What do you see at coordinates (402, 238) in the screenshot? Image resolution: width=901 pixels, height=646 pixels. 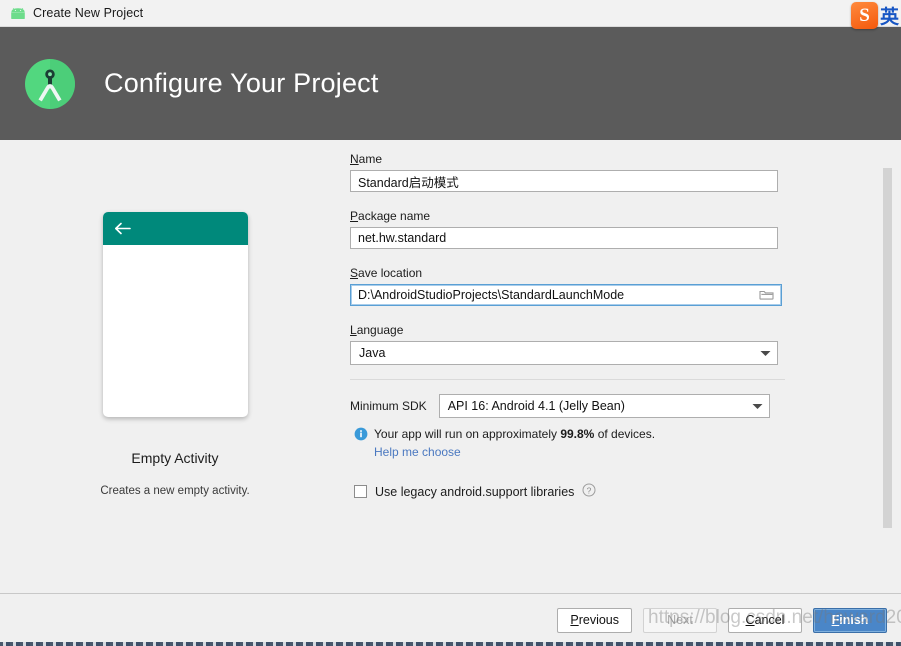 I see `package-name-input-value: net.hw.standard` at bounding box center [402, 238].